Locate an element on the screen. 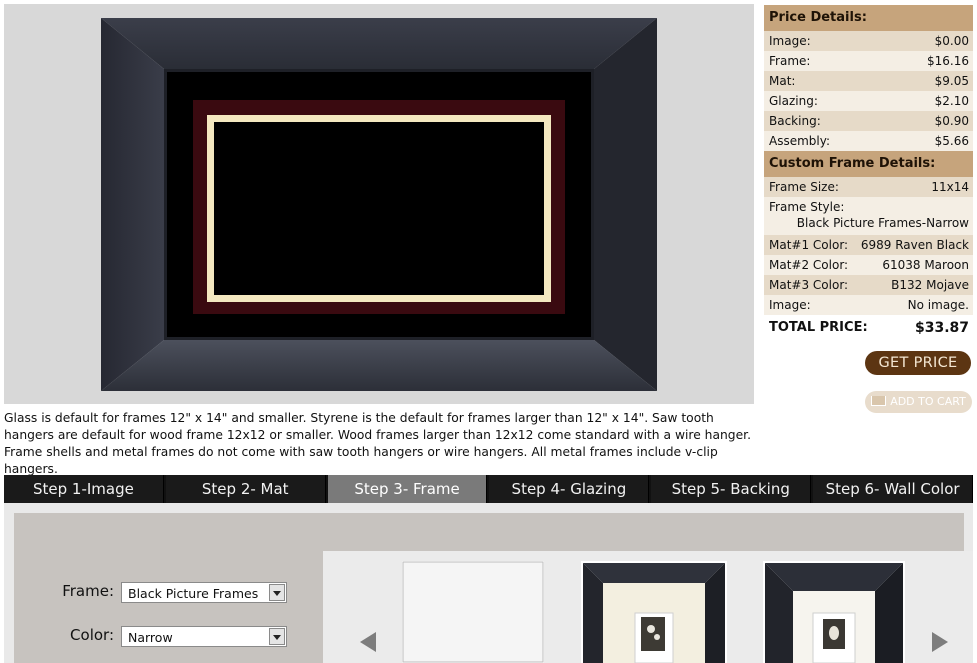 This screenshot has width=977, height=663. arrow-left-icon is located at coordinates (368, 642).